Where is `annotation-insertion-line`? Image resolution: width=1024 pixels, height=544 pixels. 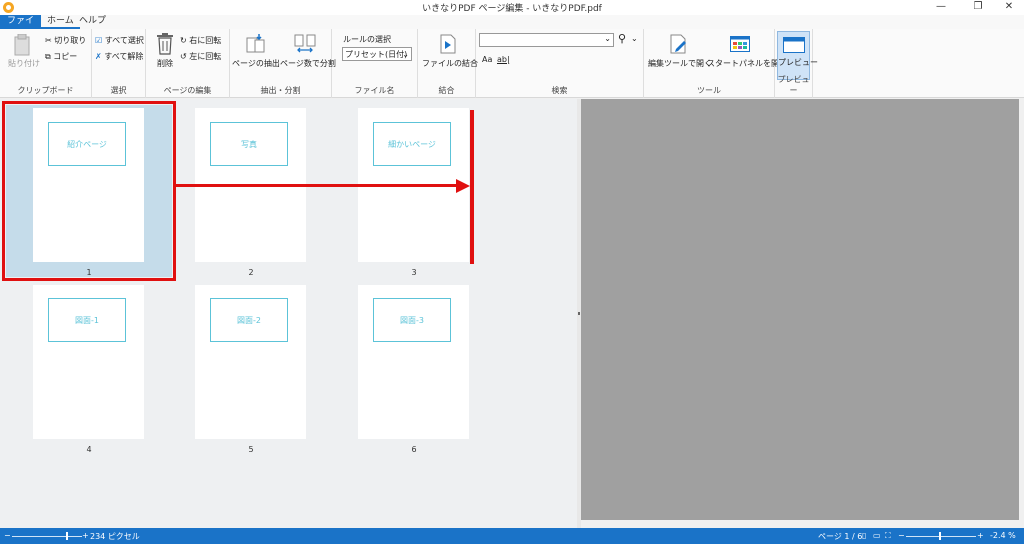
annotation-insertion-line is located at coordinates (472, 187).